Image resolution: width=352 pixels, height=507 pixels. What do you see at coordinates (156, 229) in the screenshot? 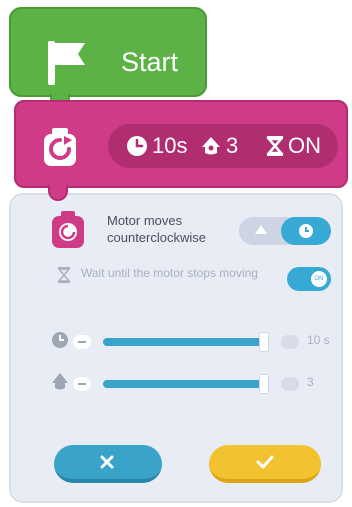
I see `motor-direction-label: Motor moves counterclockwise` at bounding box center [156, 229].